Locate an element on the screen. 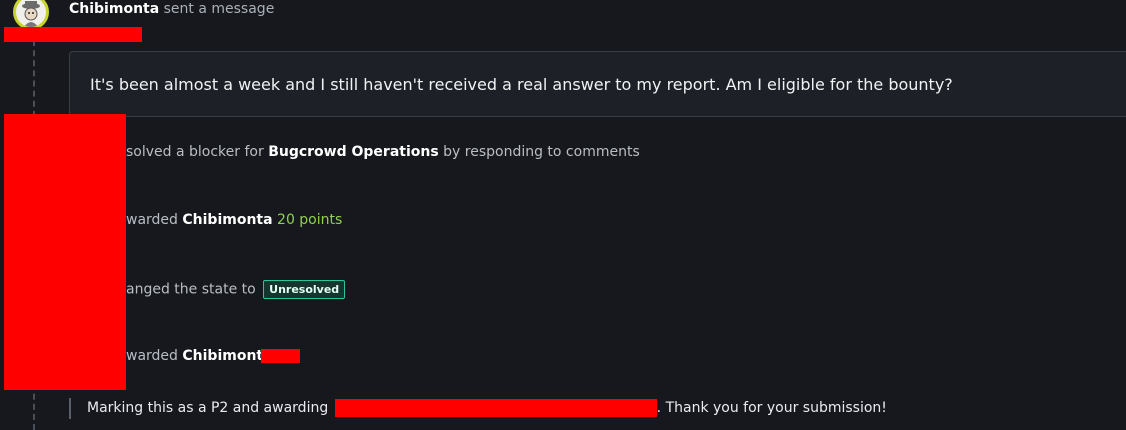  comment-before: Marking this as a P2 and awarding is located at coordinates (208, 408).